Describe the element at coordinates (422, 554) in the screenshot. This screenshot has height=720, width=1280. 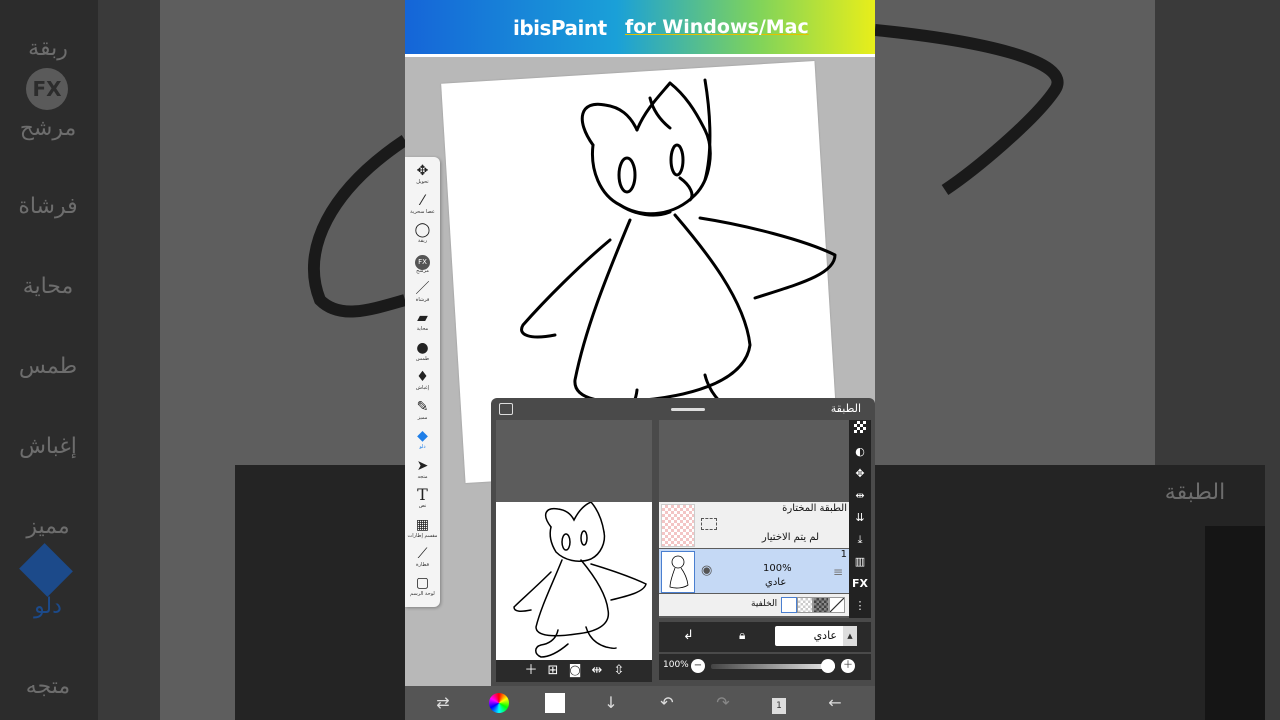
I see `eyedropper-icon: ⟋` at that location.